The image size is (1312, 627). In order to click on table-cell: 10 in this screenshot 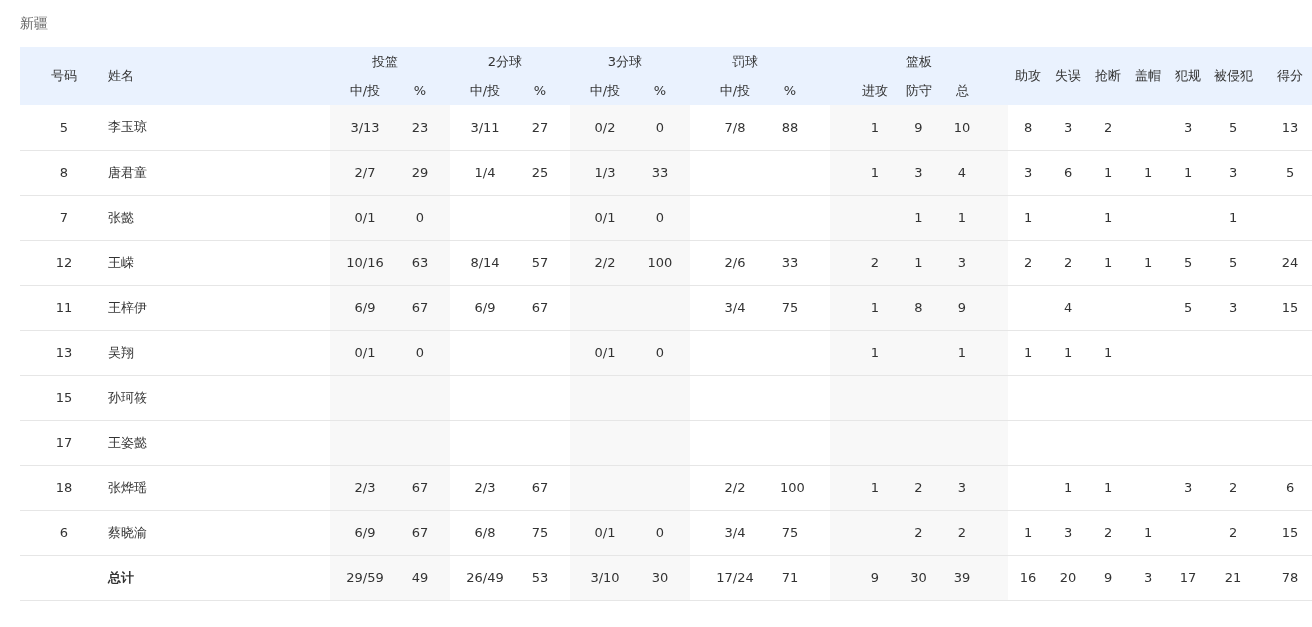, I will do `click(962, 127)`.